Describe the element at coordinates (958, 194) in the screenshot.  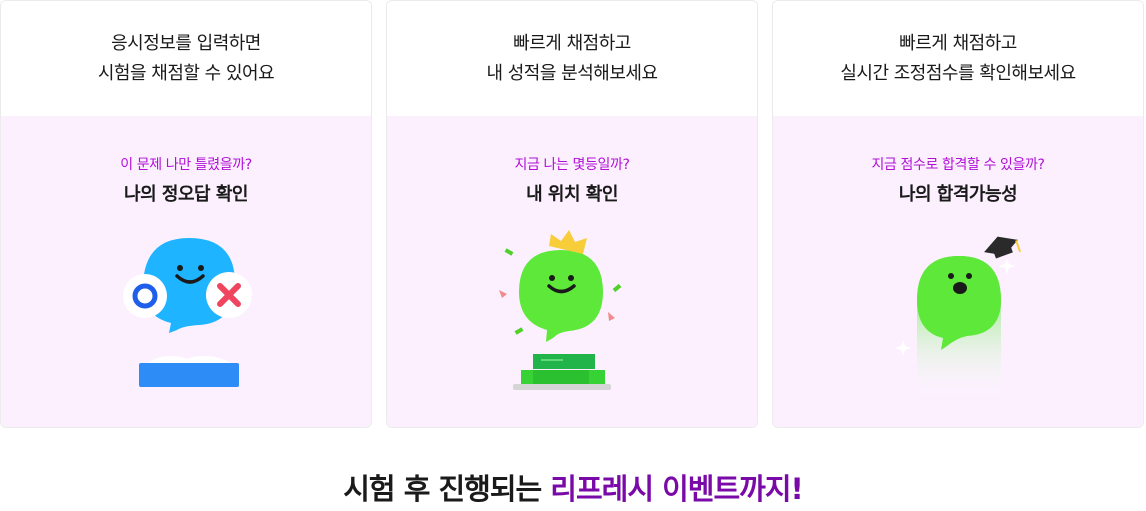
I see `card-title: 나의 합격가능성` at that location.